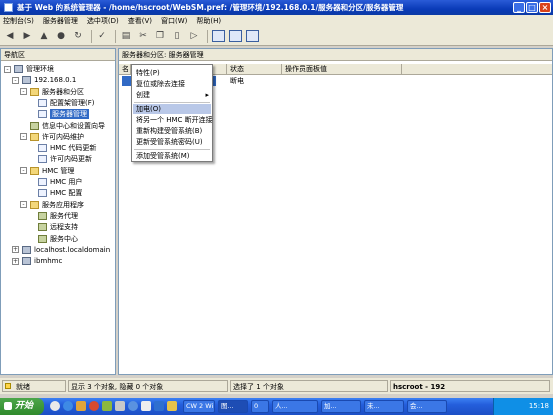 The width and height of the screenshot is (553, 415). I want to click on tree-item-label: 192.168.0.1, so click(55, 80).